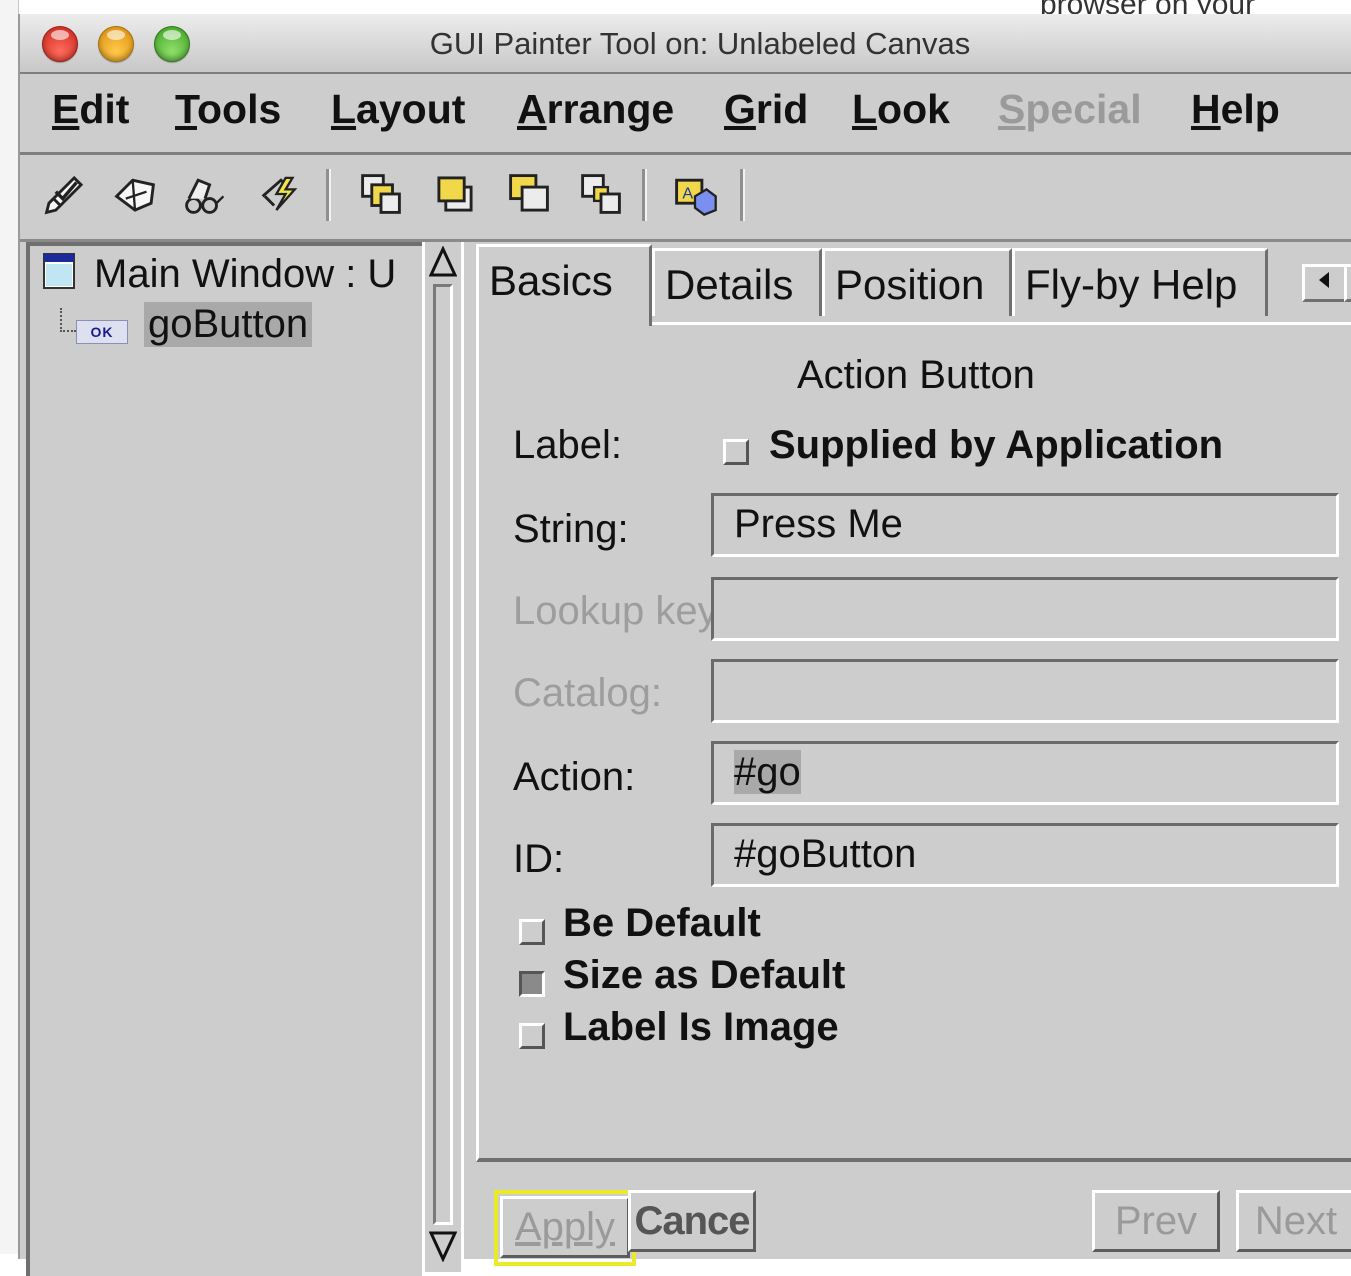  What do you see at coordinates (532, 1036) in the screenshot?
I see `label-is-image-checkbox` at bounding box center [532, 1036].